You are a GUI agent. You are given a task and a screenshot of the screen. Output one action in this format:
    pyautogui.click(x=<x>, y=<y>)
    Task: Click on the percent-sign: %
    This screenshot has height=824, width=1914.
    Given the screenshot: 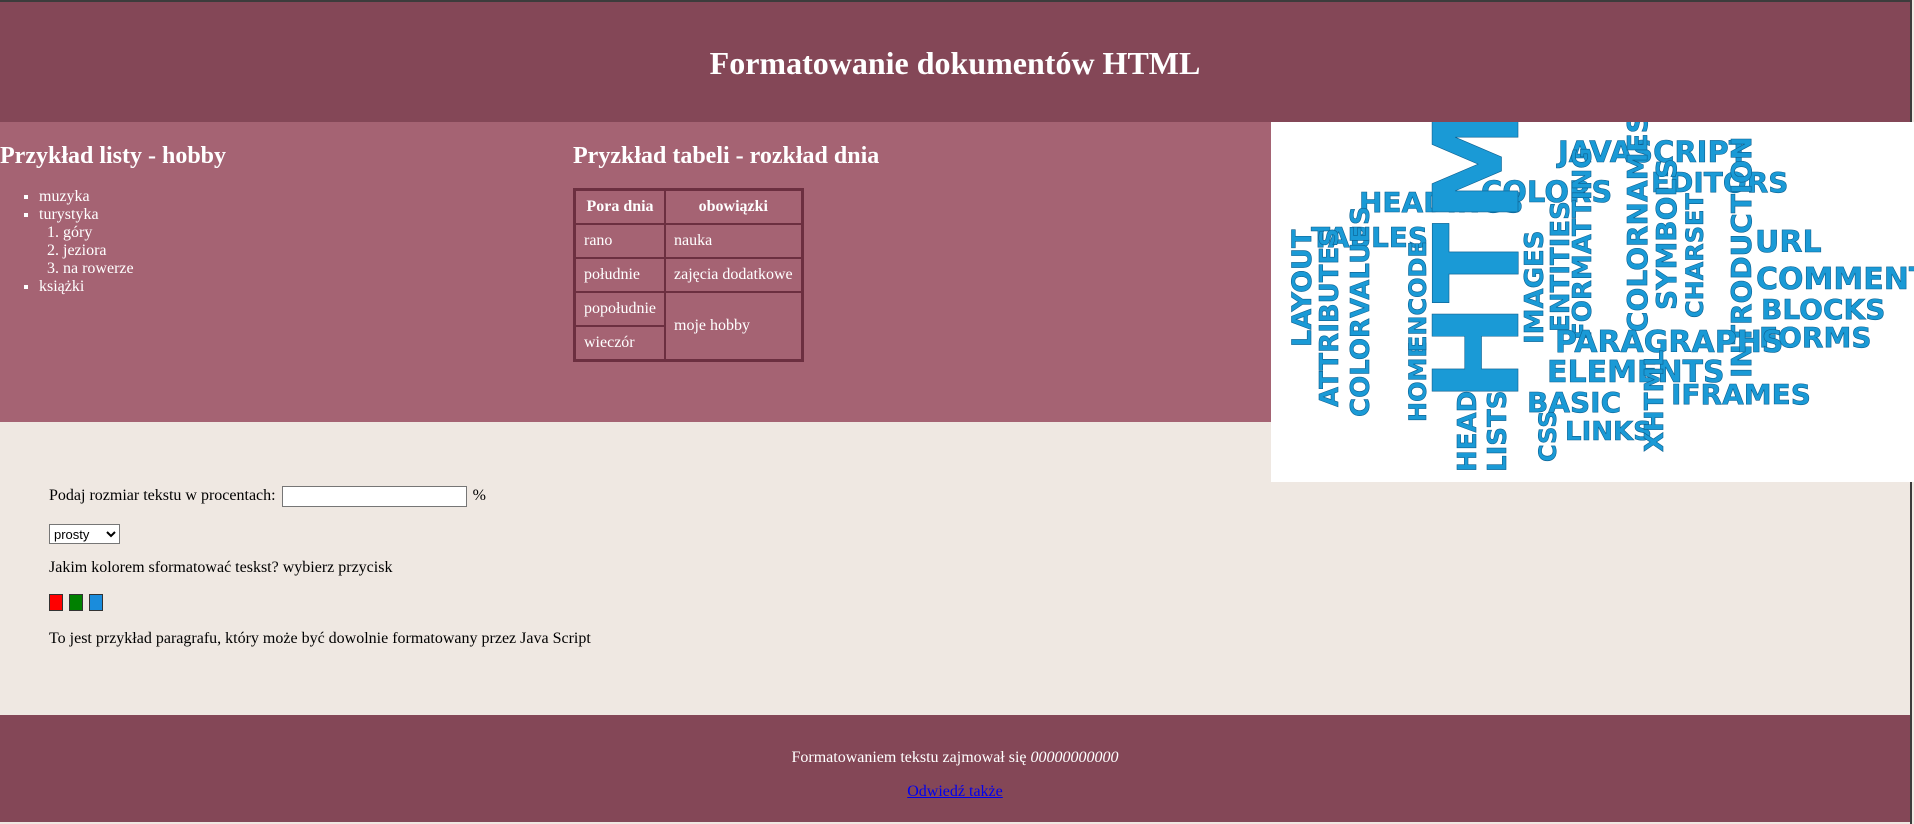 What is the action you would take?
    pyautogui.click(x=479, y=496)
    